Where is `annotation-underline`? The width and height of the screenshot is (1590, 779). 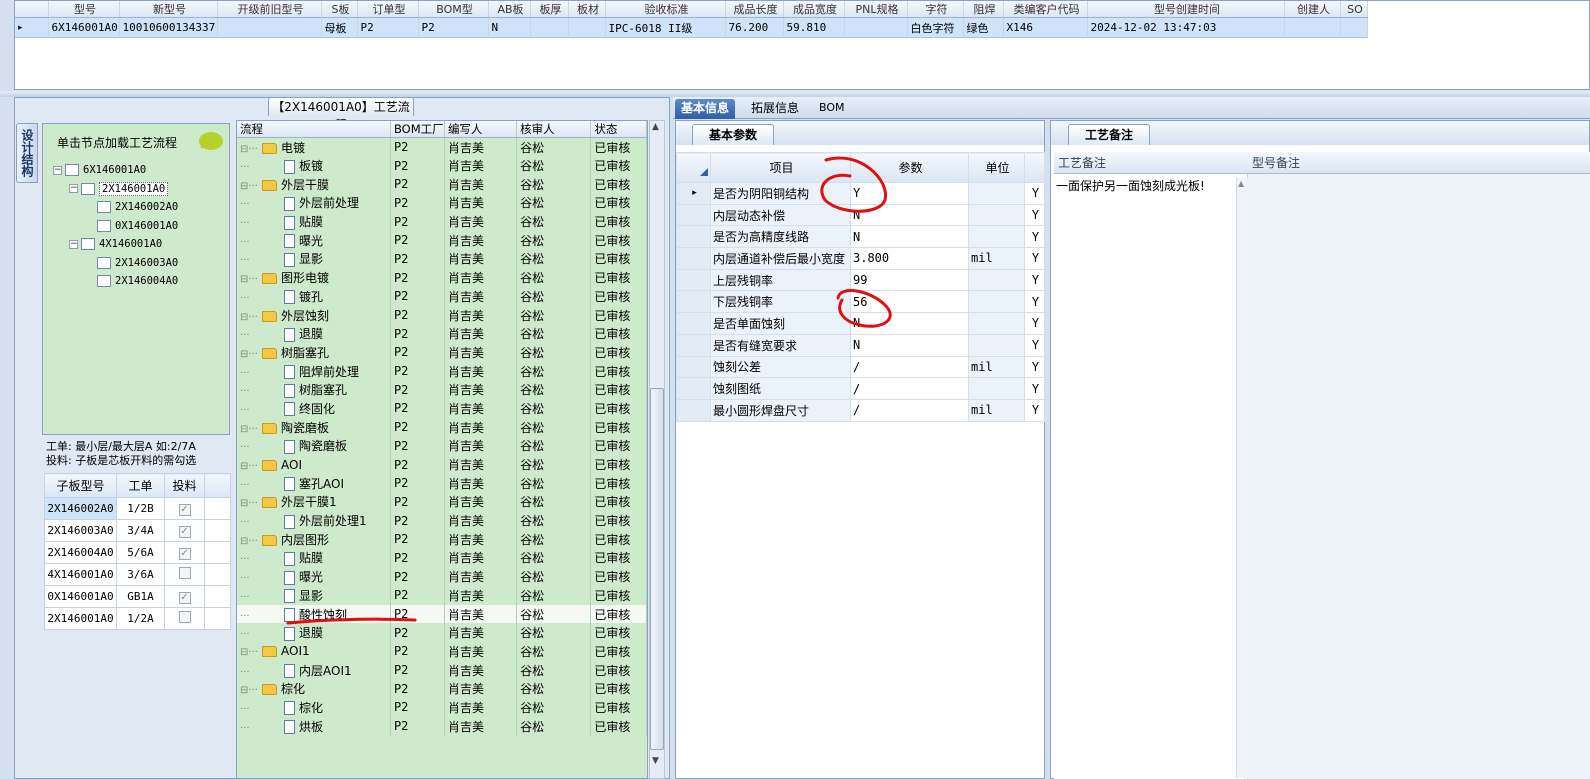
annotation-underline is located at coordinates (351, 621).